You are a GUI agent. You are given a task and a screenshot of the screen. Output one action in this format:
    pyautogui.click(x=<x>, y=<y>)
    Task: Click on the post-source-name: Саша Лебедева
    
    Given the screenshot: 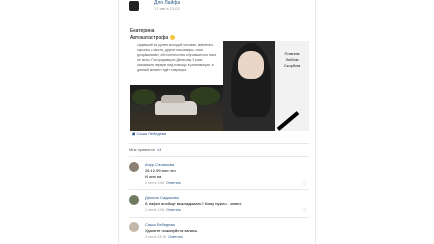 What is the action you would take?
    pyautogui.click(x=151, y=133)
    